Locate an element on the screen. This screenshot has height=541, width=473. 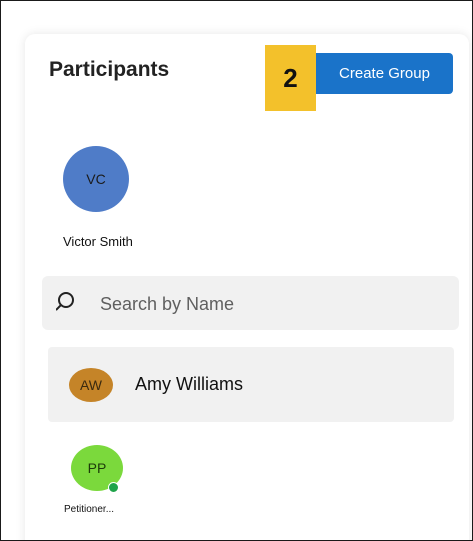
create-group-button: Create Group is located at coordinates (384, 73).